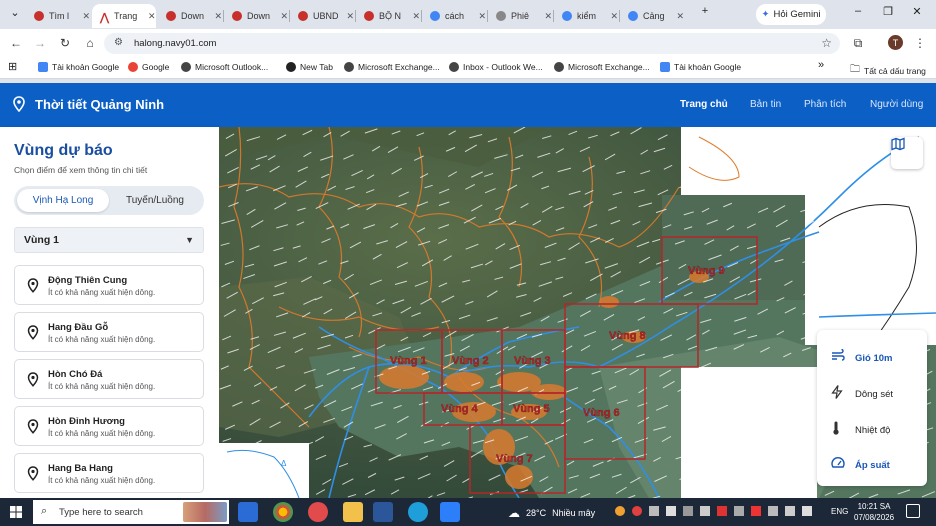 This screenshot has width=936, height=526. I want to click on taskbar-search: ⌕ Type here to search, so click(131, 512).